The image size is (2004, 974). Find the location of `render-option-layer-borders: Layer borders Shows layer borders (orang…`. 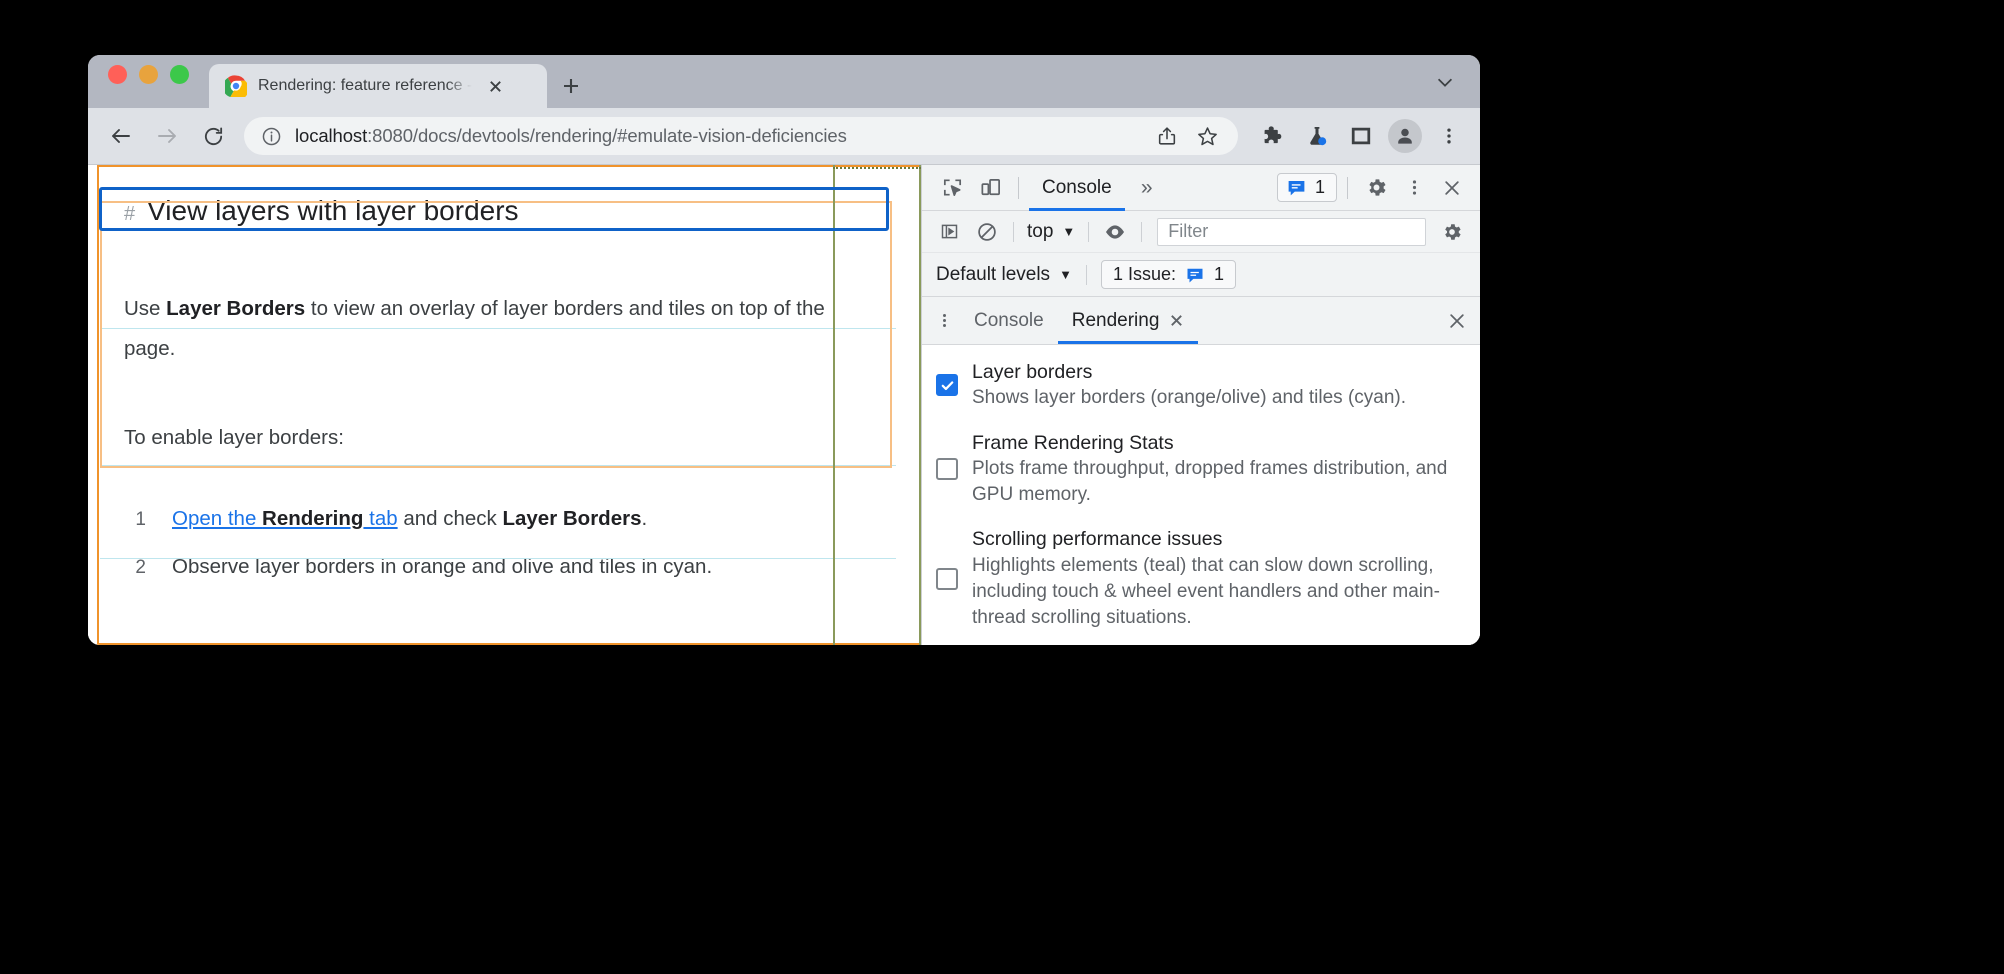

render-option-layer-borders: Layer borders Shows layer borders (orang… is located at coordinates (1202, 385).